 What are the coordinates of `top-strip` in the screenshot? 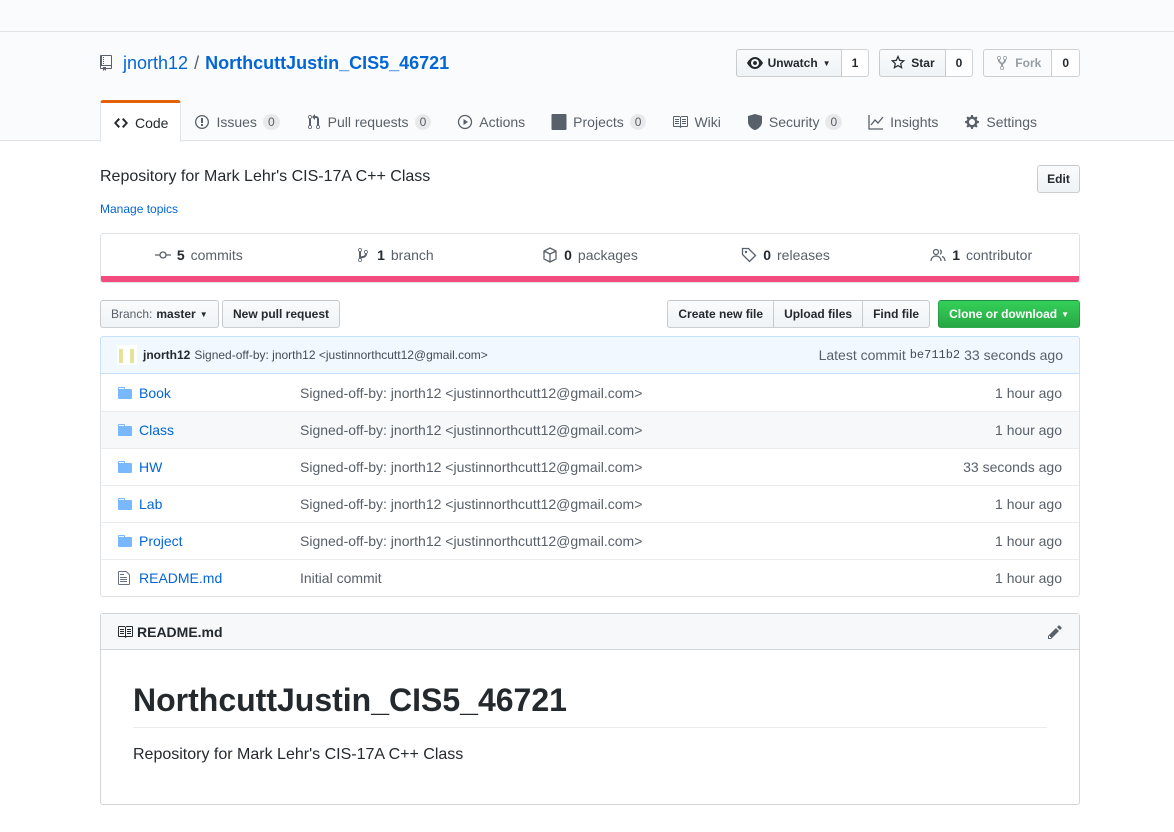 It's located at (587, 16).